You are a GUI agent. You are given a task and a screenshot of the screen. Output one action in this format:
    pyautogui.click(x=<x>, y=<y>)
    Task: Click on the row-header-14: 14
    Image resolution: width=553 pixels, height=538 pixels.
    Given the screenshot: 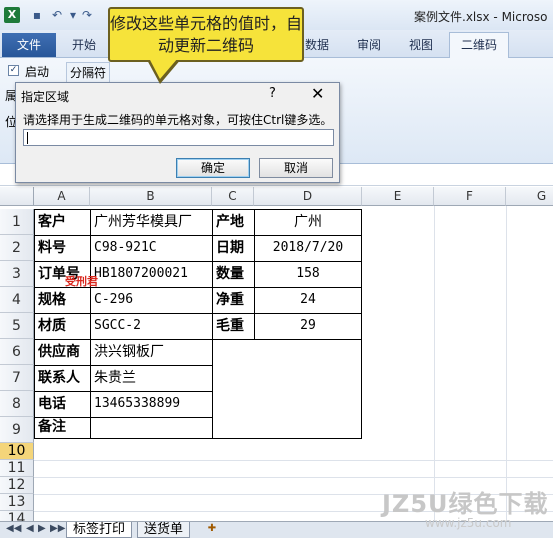 What is the action you would take?
    pyautogui.click(x=17, y=516)
    